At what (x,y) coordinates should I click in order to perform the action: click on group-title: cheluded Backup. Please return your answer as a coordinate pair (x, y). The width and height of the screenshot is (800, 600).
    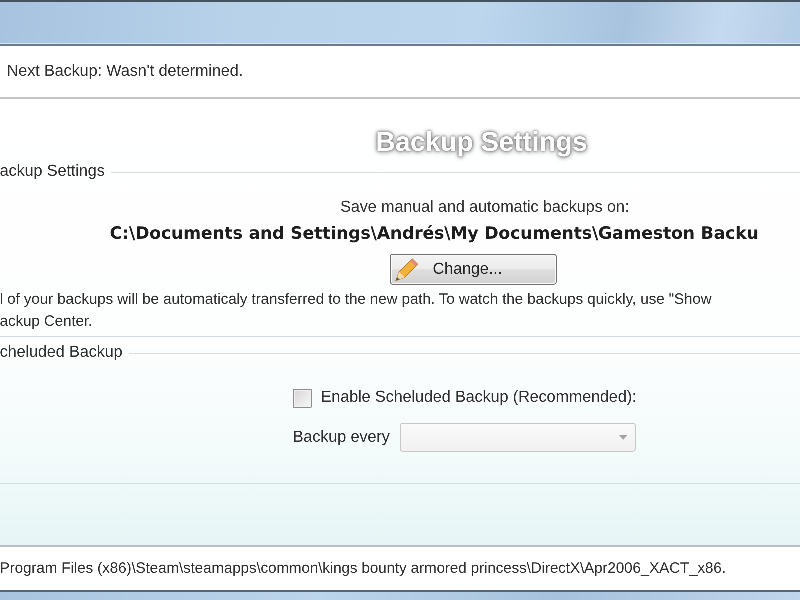
    Looking at the image, I should click on (61, 353).